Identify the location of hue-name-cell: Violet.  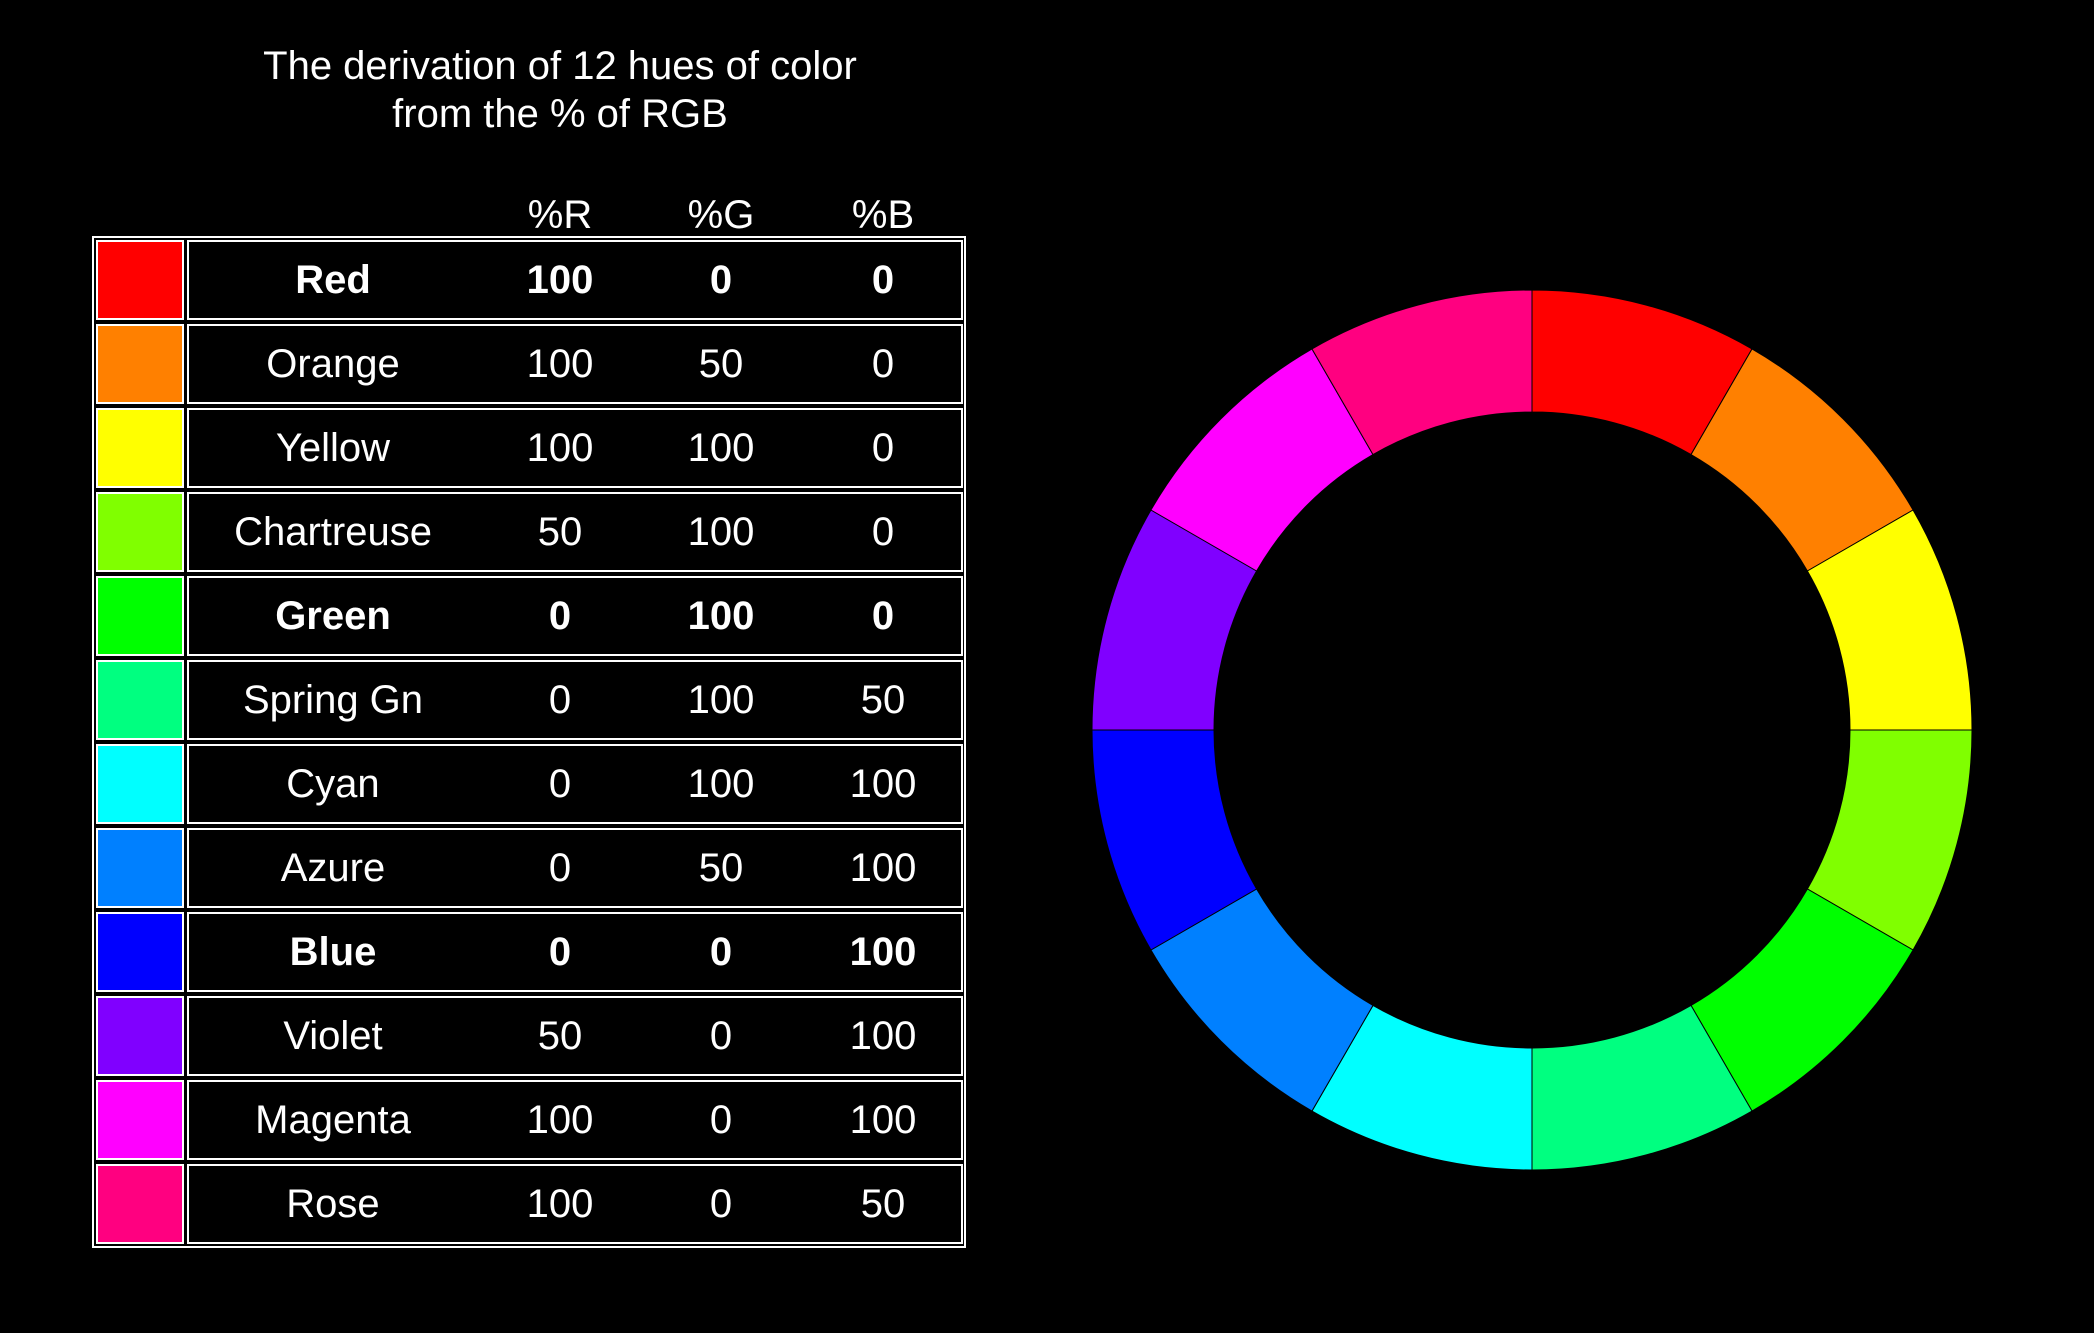
(333, 1036).